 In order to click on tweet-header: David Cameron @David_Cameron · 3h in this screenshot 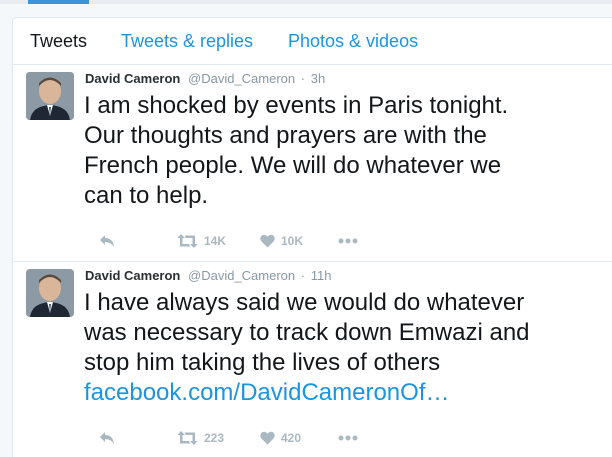, I will do `click(205, 79)`.